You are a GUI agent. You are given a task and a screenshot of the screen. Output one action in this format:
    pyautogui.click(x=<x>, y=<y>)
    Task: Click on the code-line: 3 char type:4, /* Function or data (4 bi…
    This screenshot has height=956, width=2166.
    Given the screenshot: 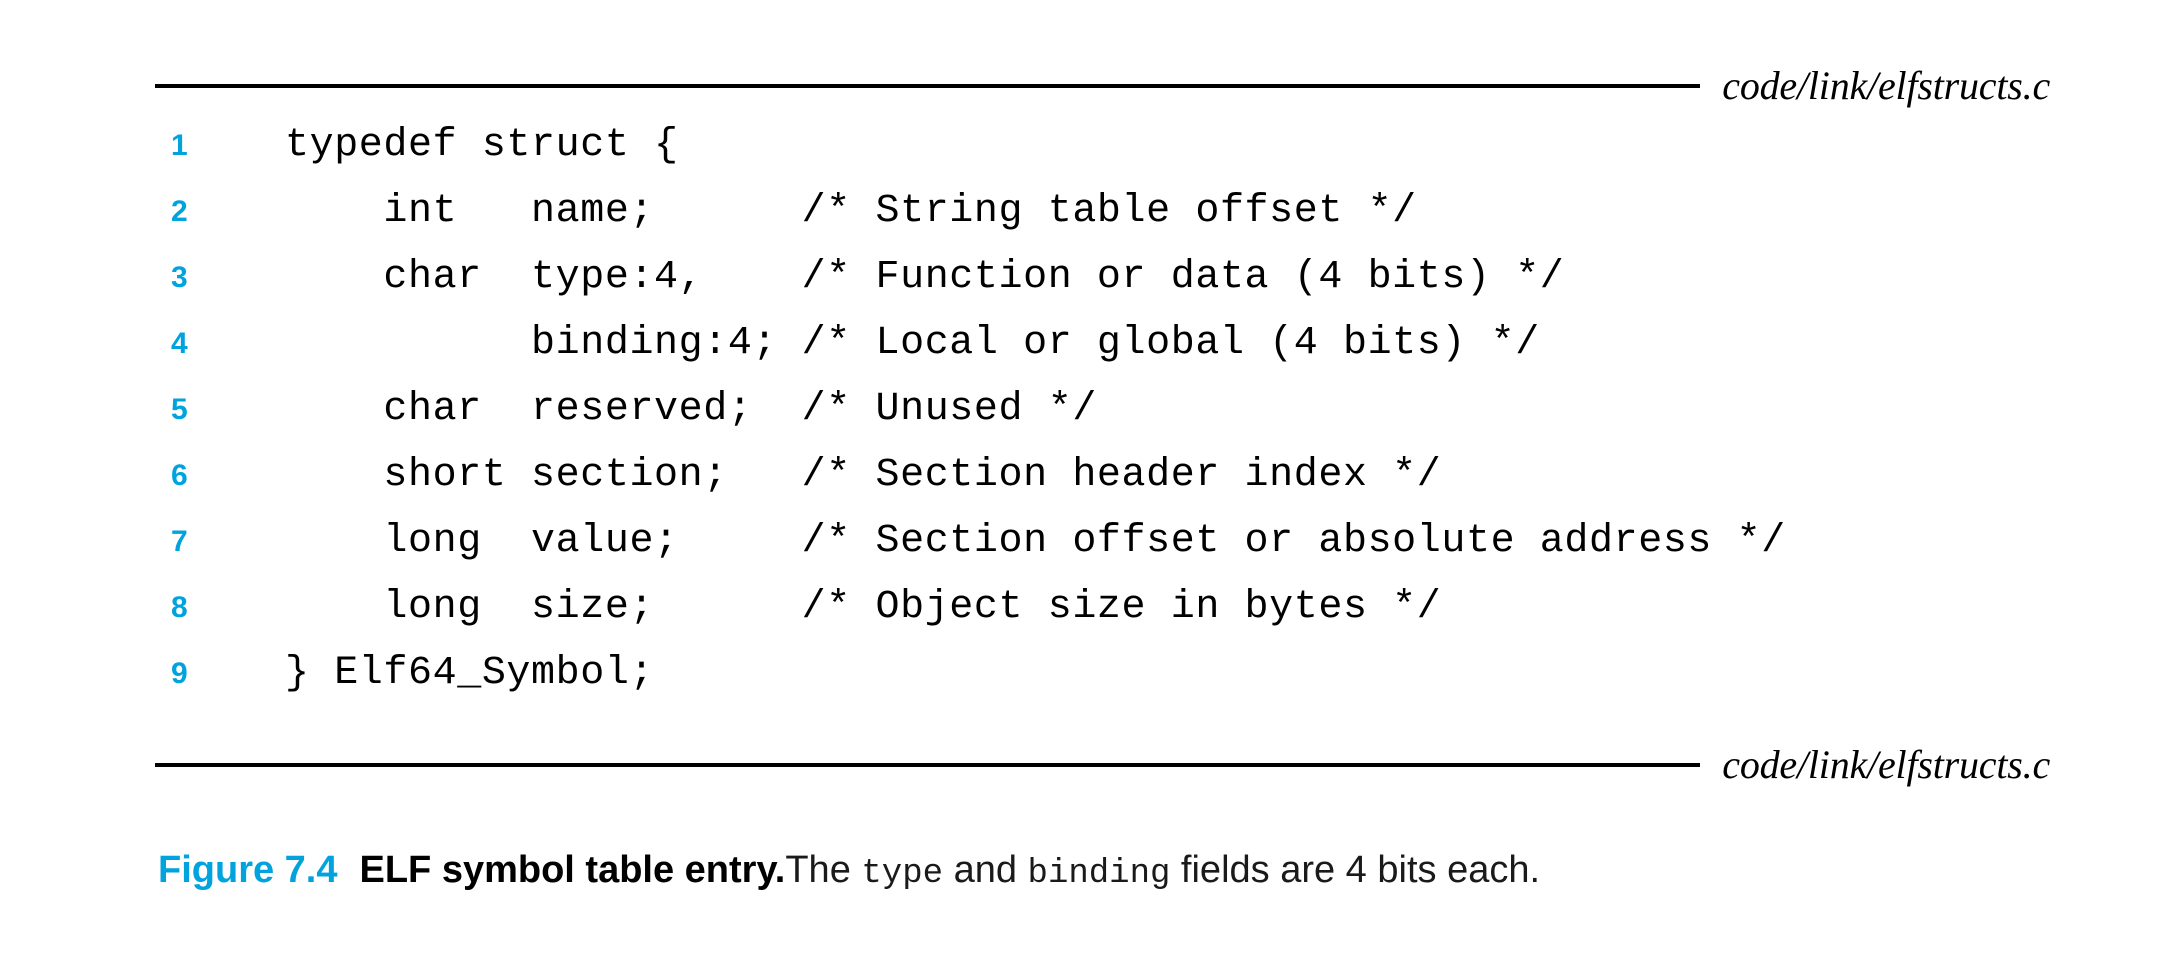 What is the action you would take?
    pyautogui.click(x=1105, y=287)
    